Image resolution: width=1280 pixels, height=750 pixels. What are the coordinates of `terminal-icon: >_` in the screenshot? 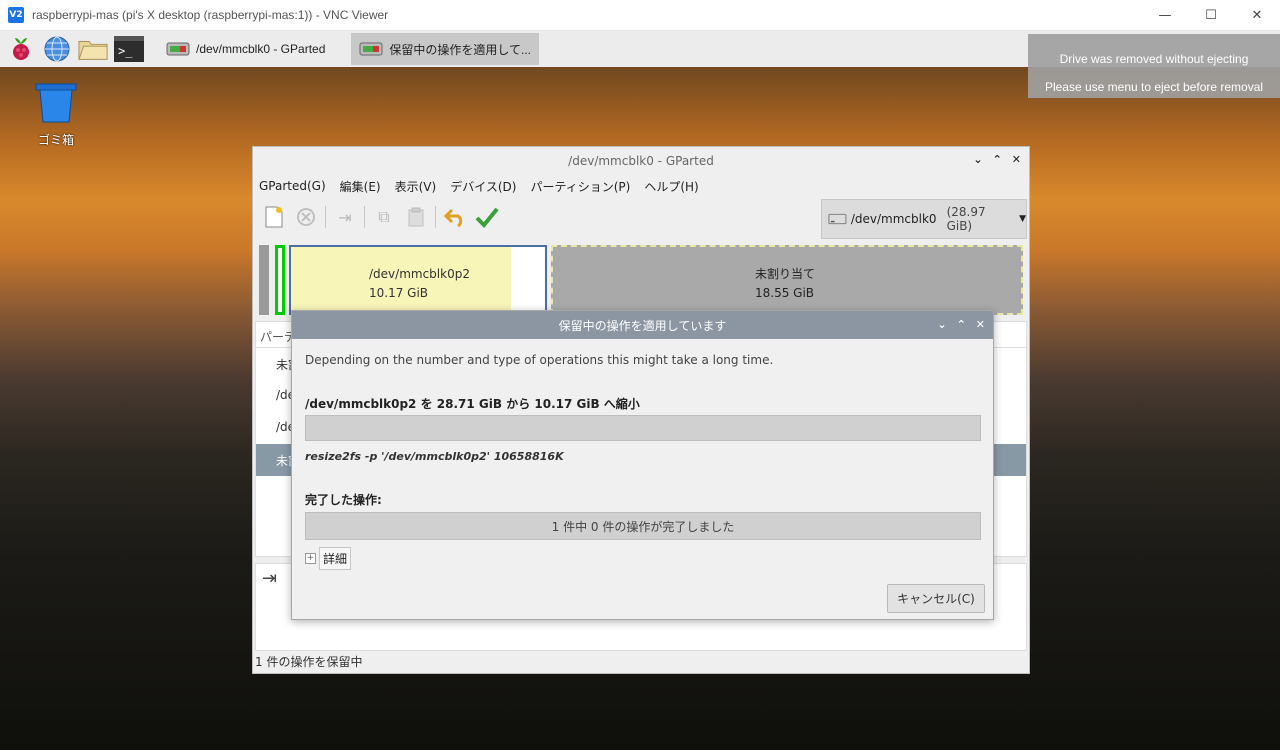 It's located at (129, 49).